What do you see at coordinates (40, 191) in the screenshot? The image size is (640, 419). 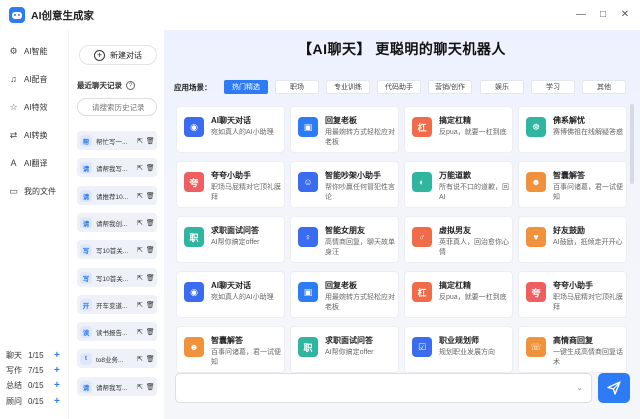 I see `nav-item-label: 我的文件` at bounding box center [40, 191].